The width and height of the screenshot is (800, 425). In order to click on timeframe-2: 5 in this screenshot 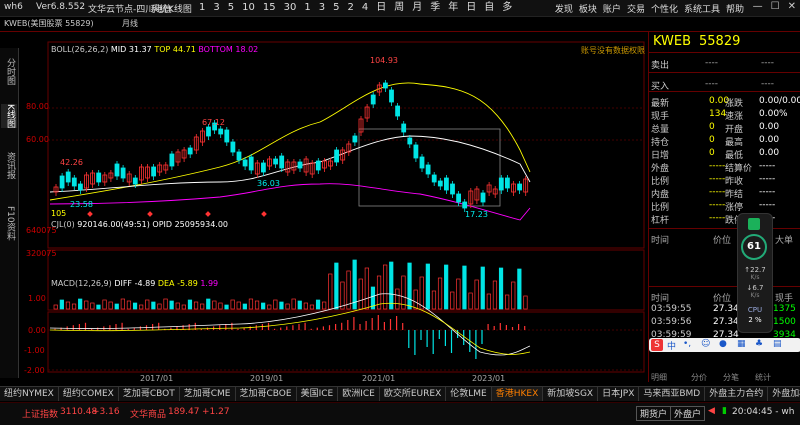, I will do `click(231, 8)`.